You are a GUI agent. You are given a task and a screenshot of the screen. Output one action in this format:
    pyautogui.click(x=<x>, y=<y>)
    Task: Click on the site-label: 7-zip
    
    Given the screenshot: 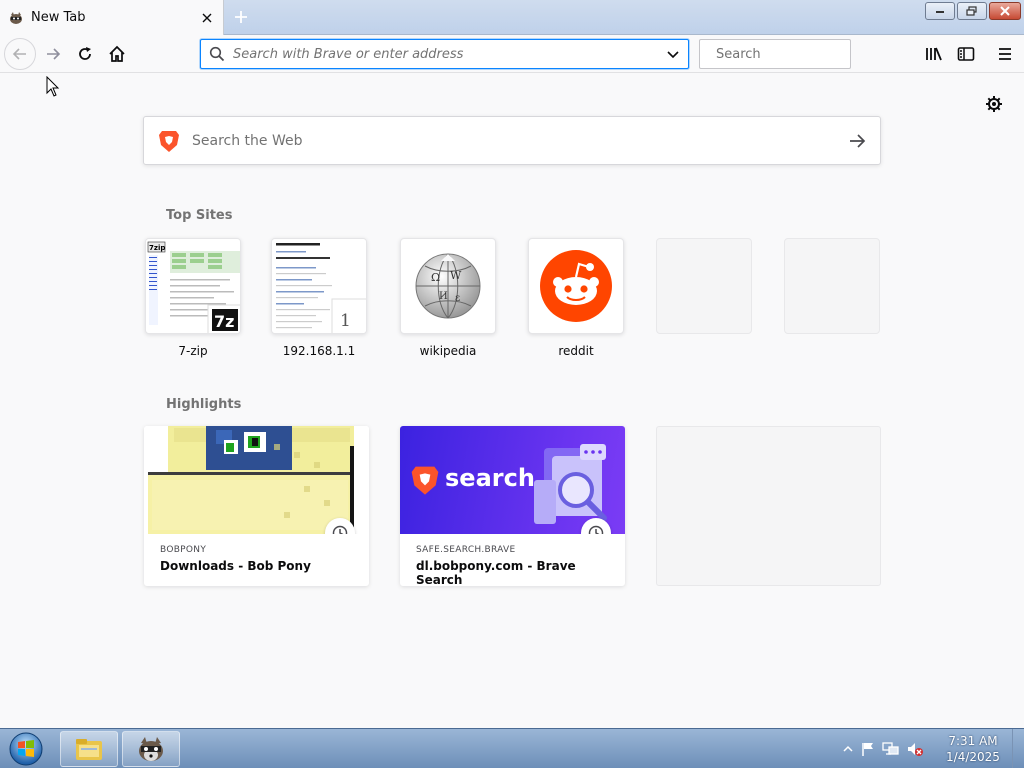 What is the action you would take?
    pyautogui.click(x=193, y=351)
    